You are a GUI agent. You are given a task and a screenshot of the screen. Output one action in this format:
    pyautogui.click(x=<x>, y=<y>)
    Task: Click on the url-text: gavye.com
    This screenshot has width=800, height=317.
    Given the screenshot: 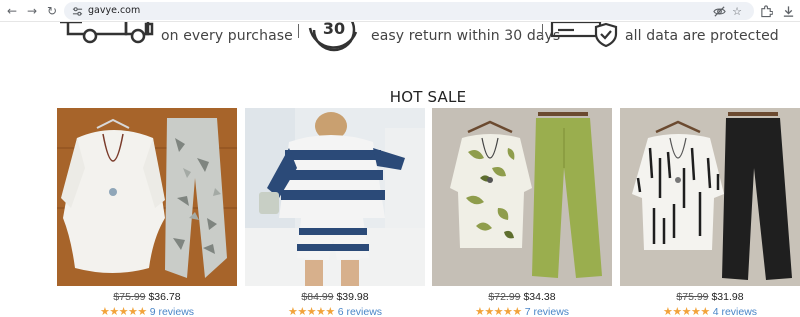 What is the action you would take?
    pyautogui.click(x=114, y=10)
    